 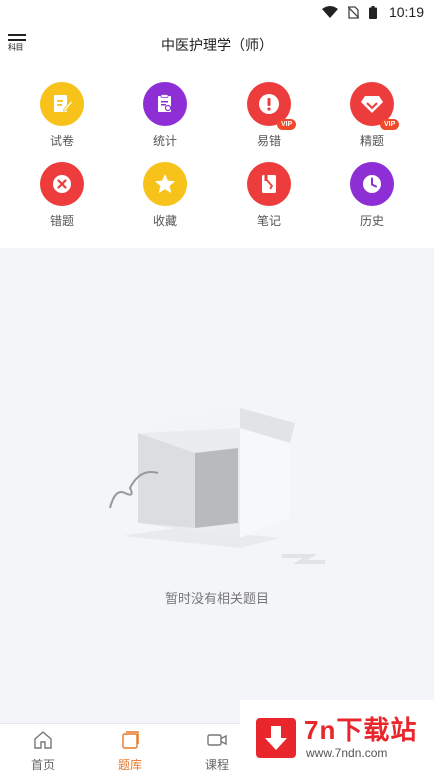 What do you see at coordinates (371, 141) in the screenshot?
I see `grid-label: 精题` at bounding box center [371, 141].